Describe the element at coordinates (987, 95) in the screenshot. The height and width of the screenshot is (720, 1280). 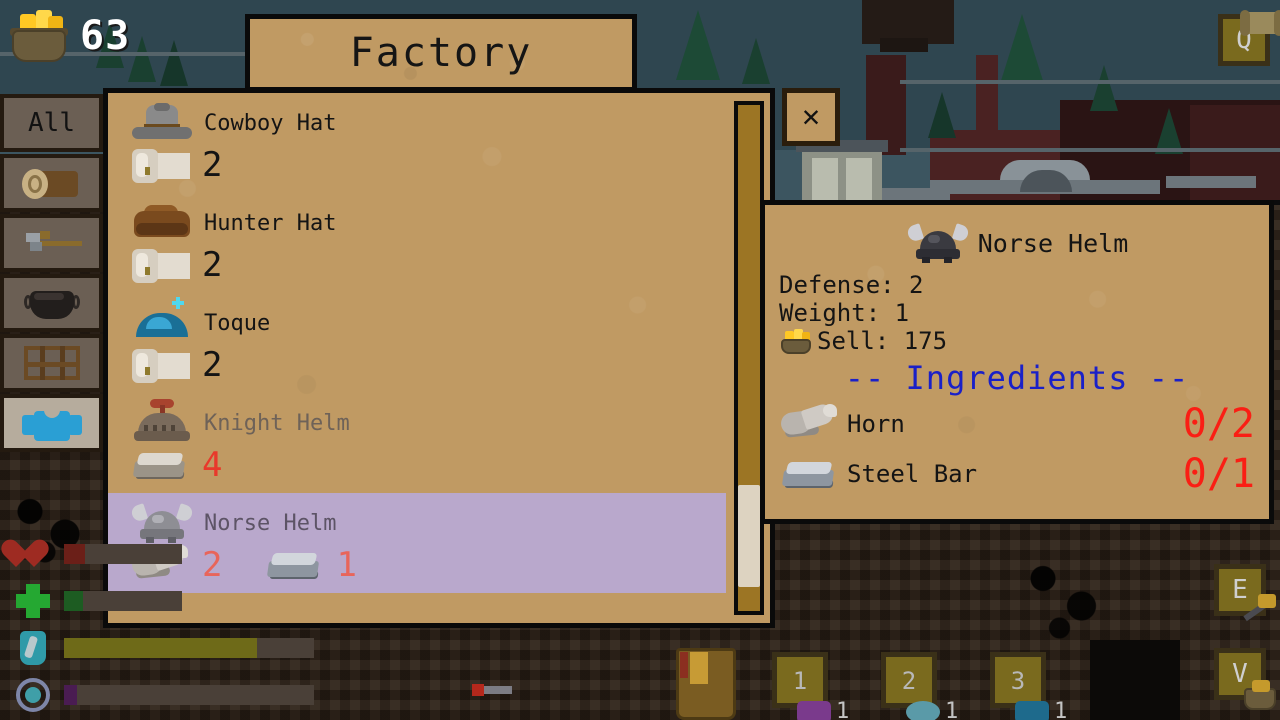
I see `scenery-chimney` at that location.